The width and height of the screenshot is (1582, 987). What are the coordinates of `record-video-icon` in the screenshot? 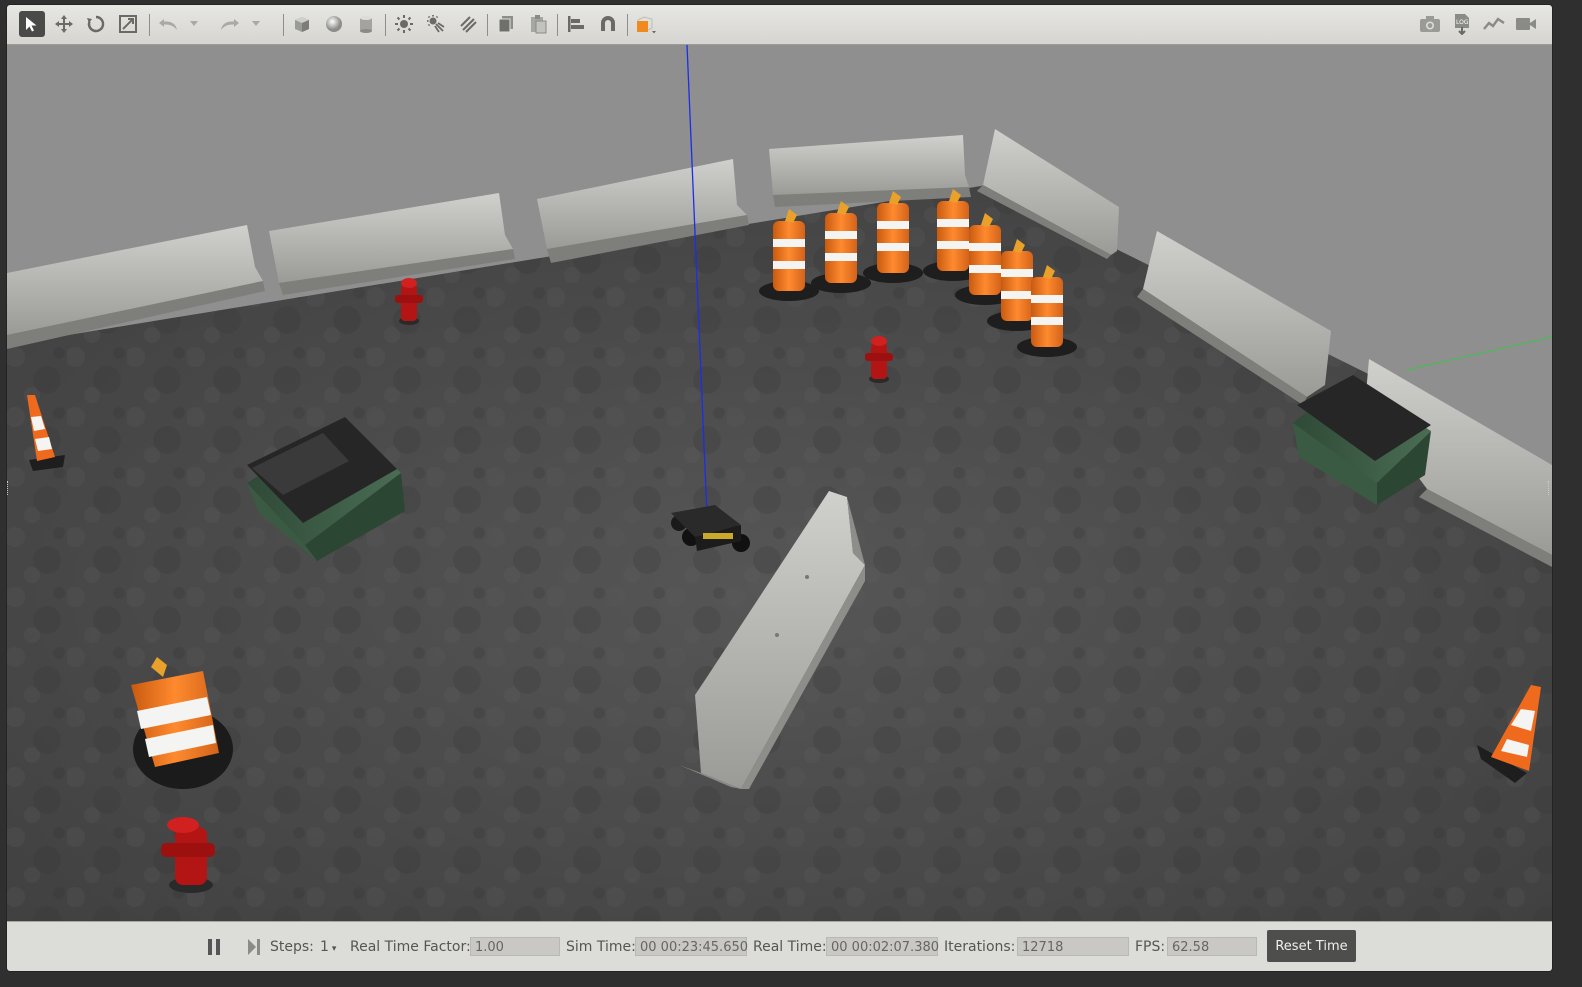 It's located at (1526, 24).